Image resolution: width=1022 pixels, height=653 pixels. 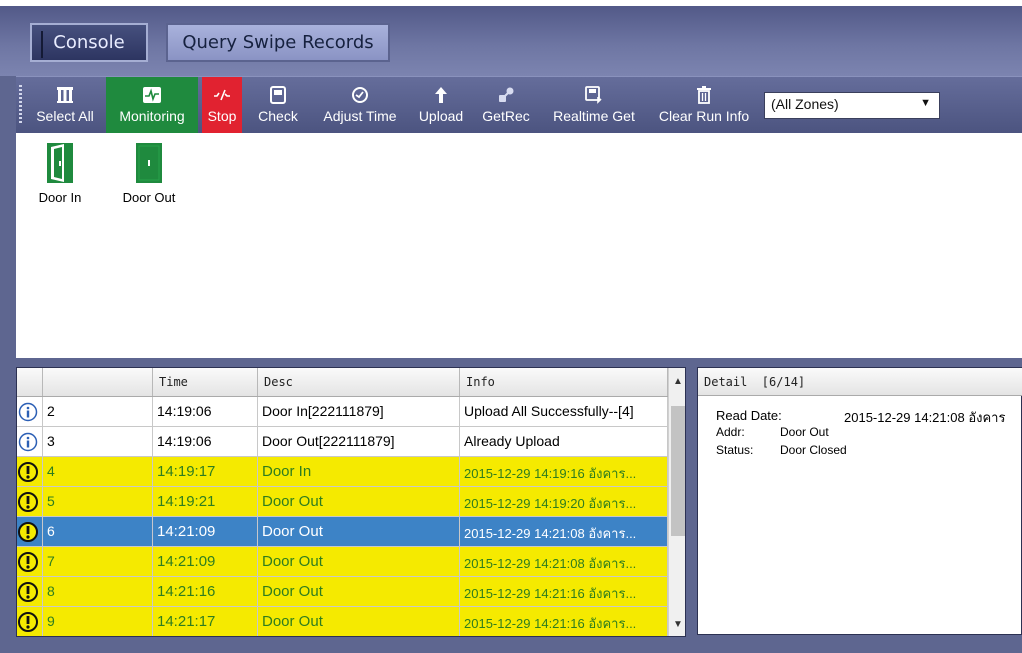 I want to click on monitoring-button: Monitoring, so click(x=152, y=105).